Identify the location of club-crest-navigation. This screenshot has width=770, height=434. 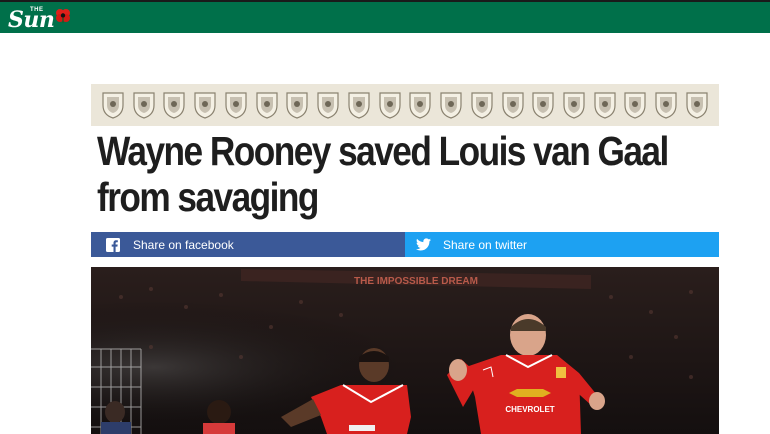
(405, 105).